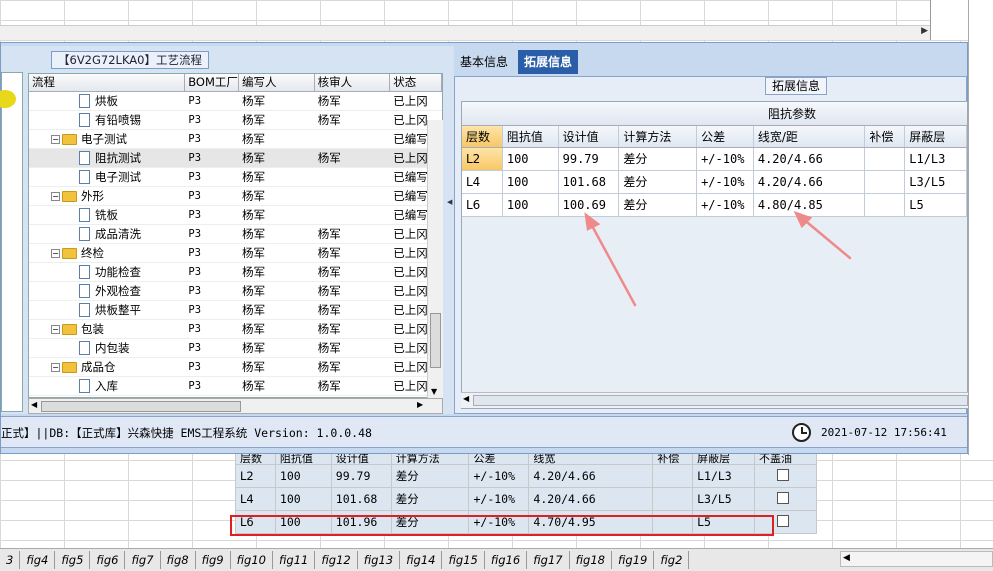  Describe the element at coordinates (810, 205) in the screenshot. I see `impedance-cell: 4.80/4.85` at that location.